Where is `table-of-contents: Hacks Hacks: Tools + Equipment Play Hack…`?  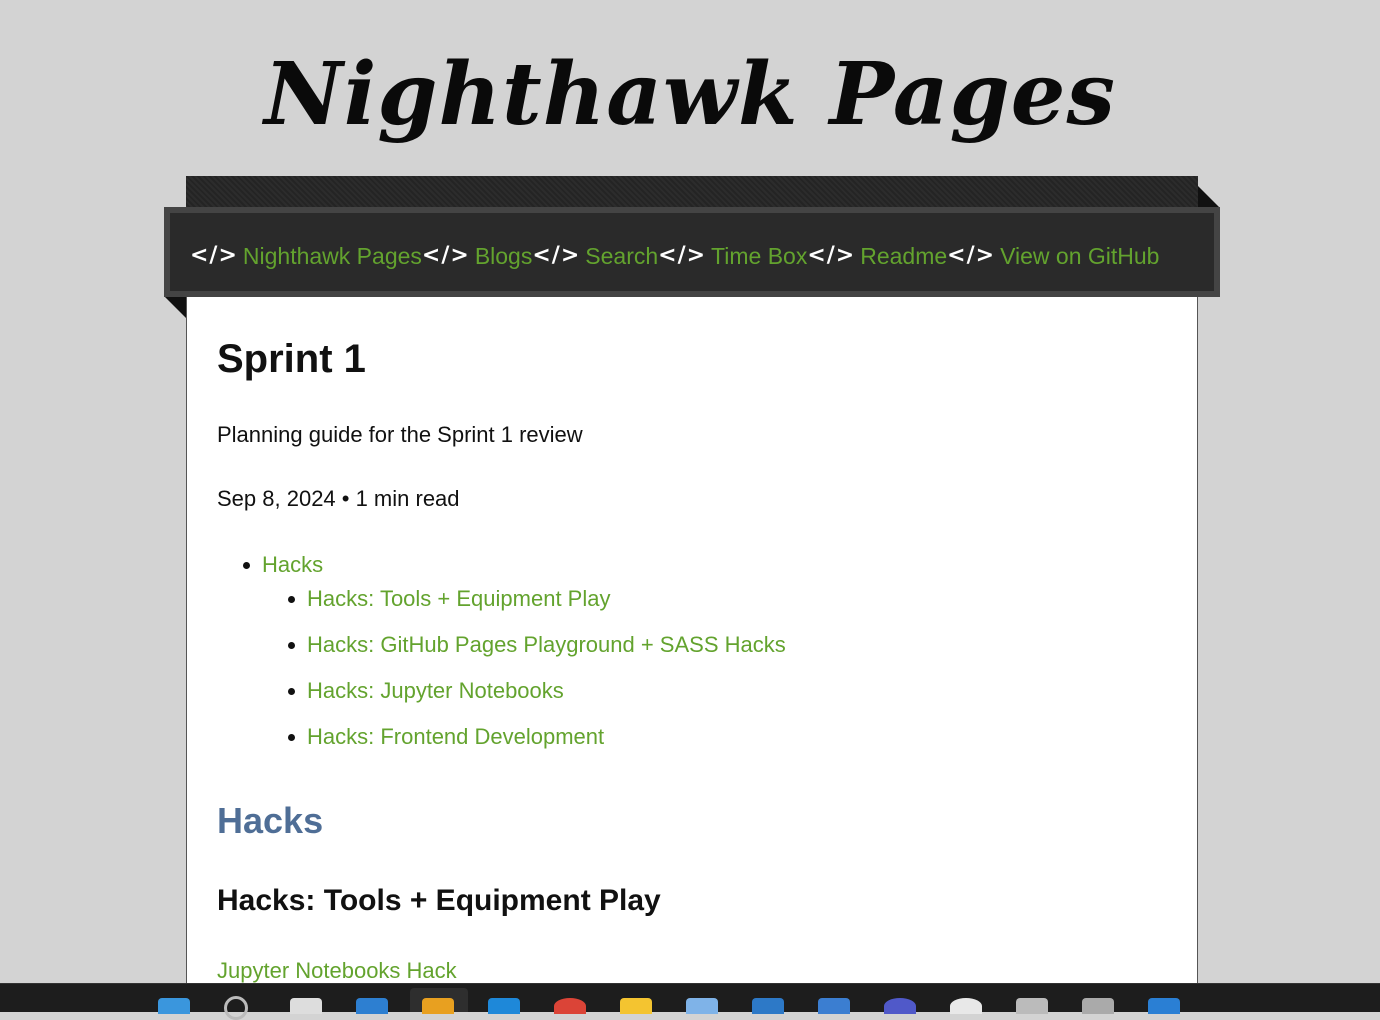 table-of-contents: Hacks Hacks: Tools + Equipment Play Hack… is located at coordinates (501, 659).